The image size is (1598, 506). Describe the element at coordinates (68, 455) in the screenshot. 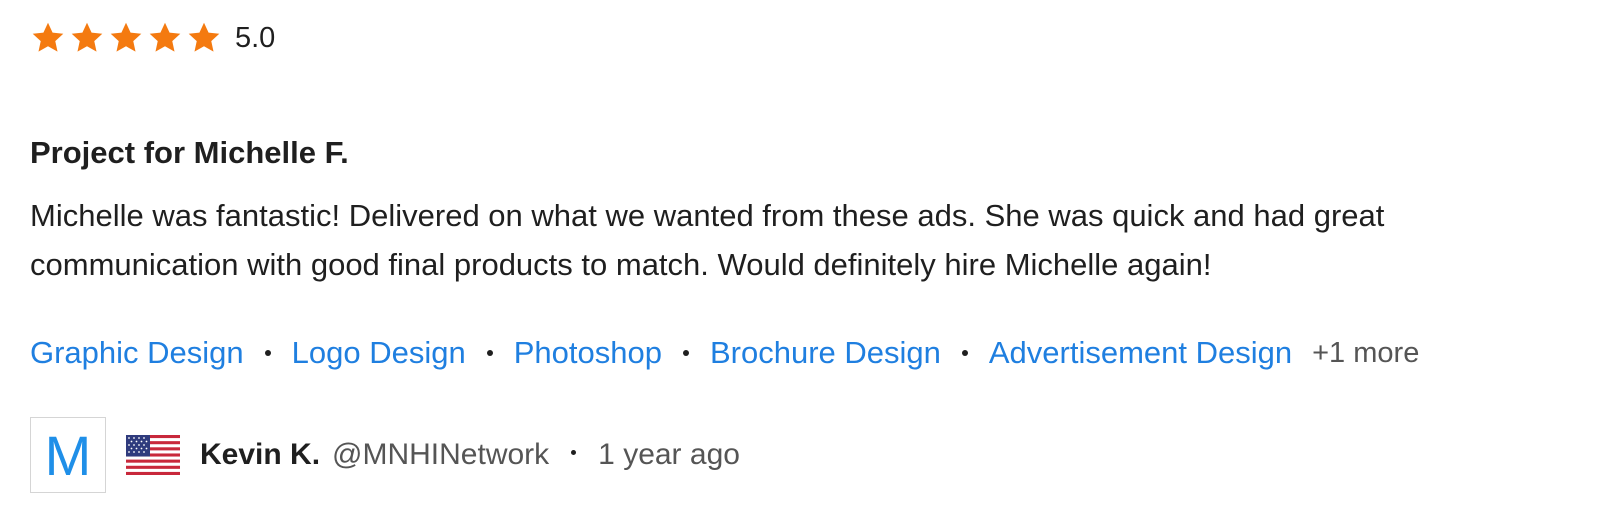

I see `avatar: M` at that location.